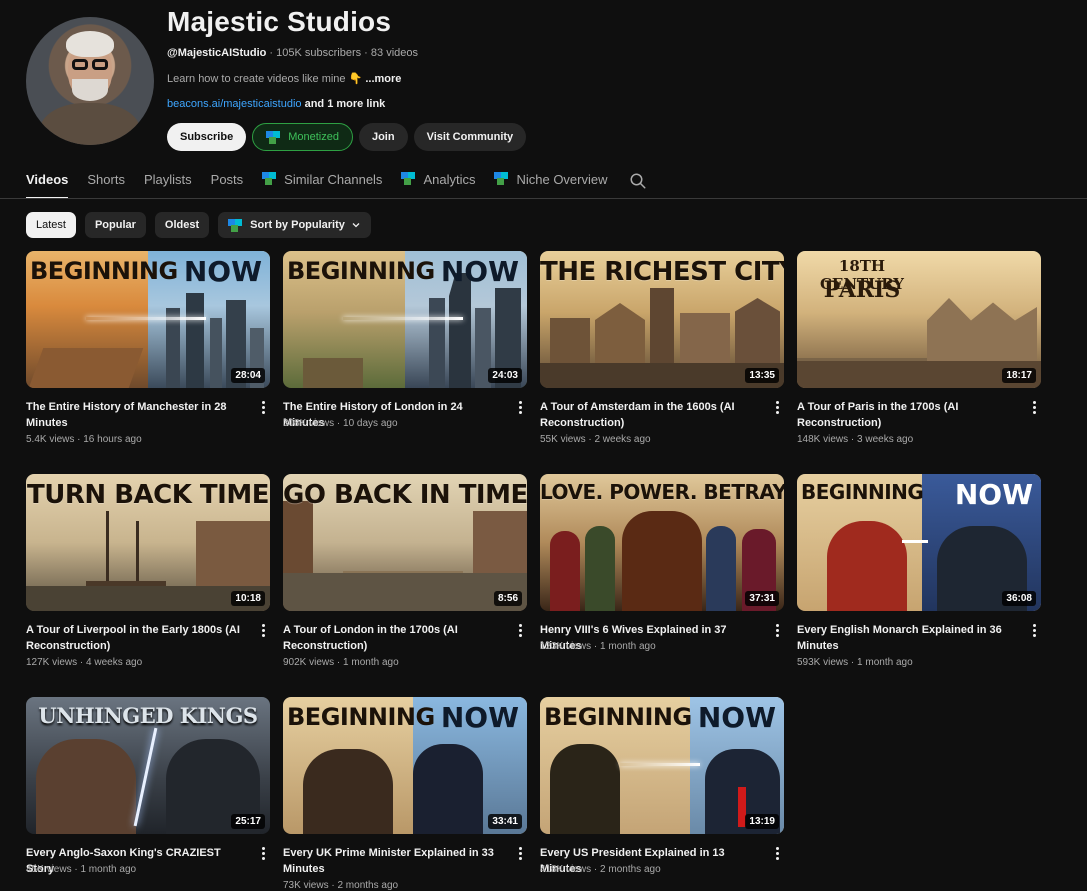  I want to click on video-views: 902K views, so click(309, 662).